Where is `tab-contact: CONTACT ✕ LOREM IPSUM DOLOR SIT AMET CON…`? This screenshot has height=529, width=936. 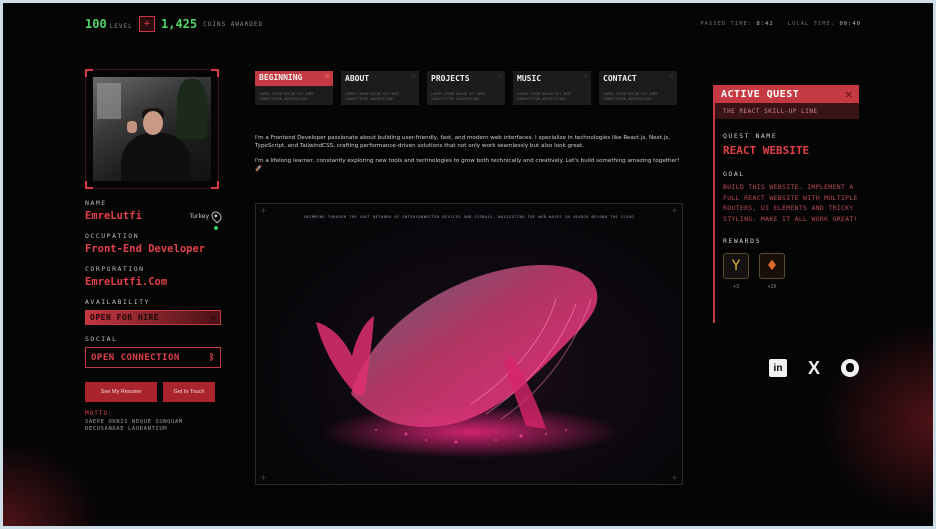
tab-contact: CONTACT ✕ LOREM IPSUM DOLOR SIT AMET CON… is located at coordinates (638, 88).